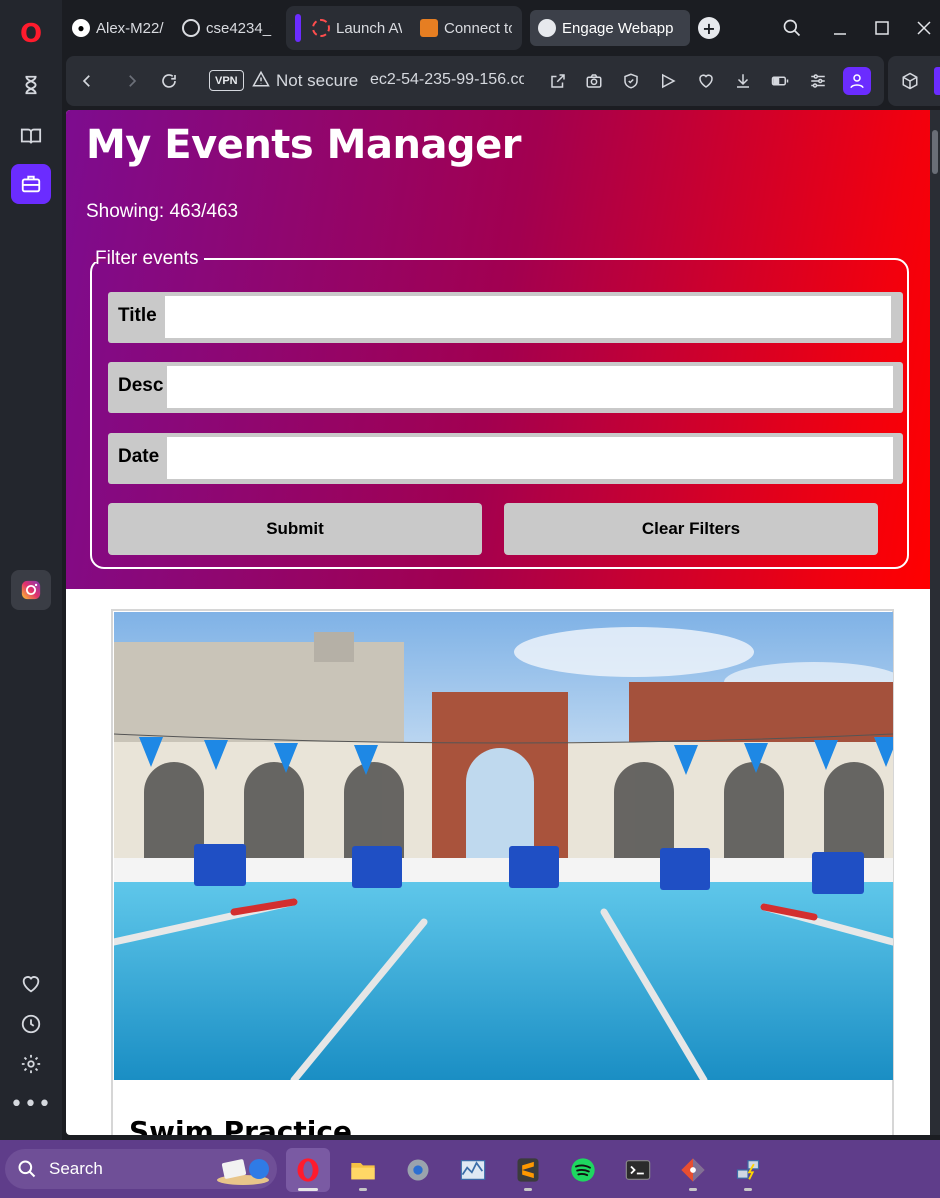 The height and width of the screenshot is (1198, 940). Describe the element at coordinates (706, 81) in the screenshot. I see `favorite-heart-icon` at that location.